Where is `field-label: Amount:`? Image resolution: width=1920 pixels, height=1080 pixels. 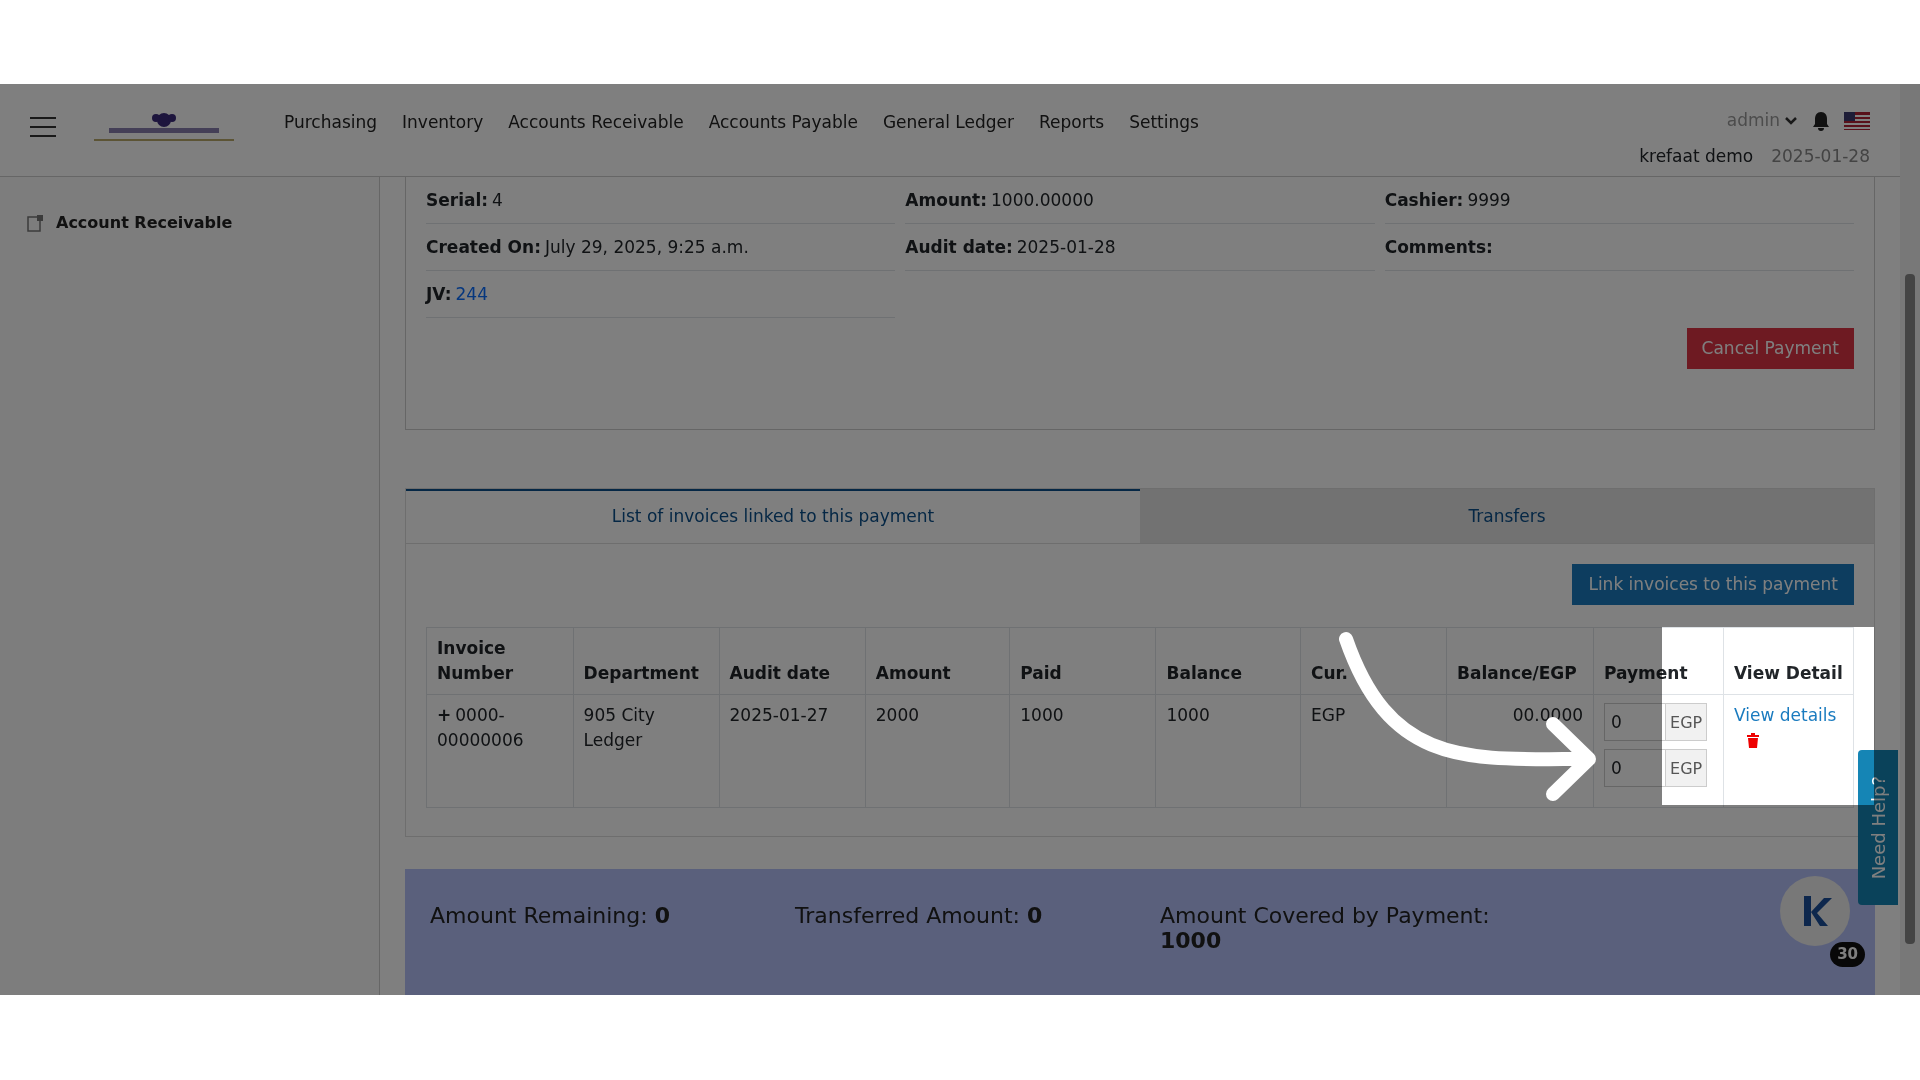
field-label: Amount: is located at coordinates (946, 200).